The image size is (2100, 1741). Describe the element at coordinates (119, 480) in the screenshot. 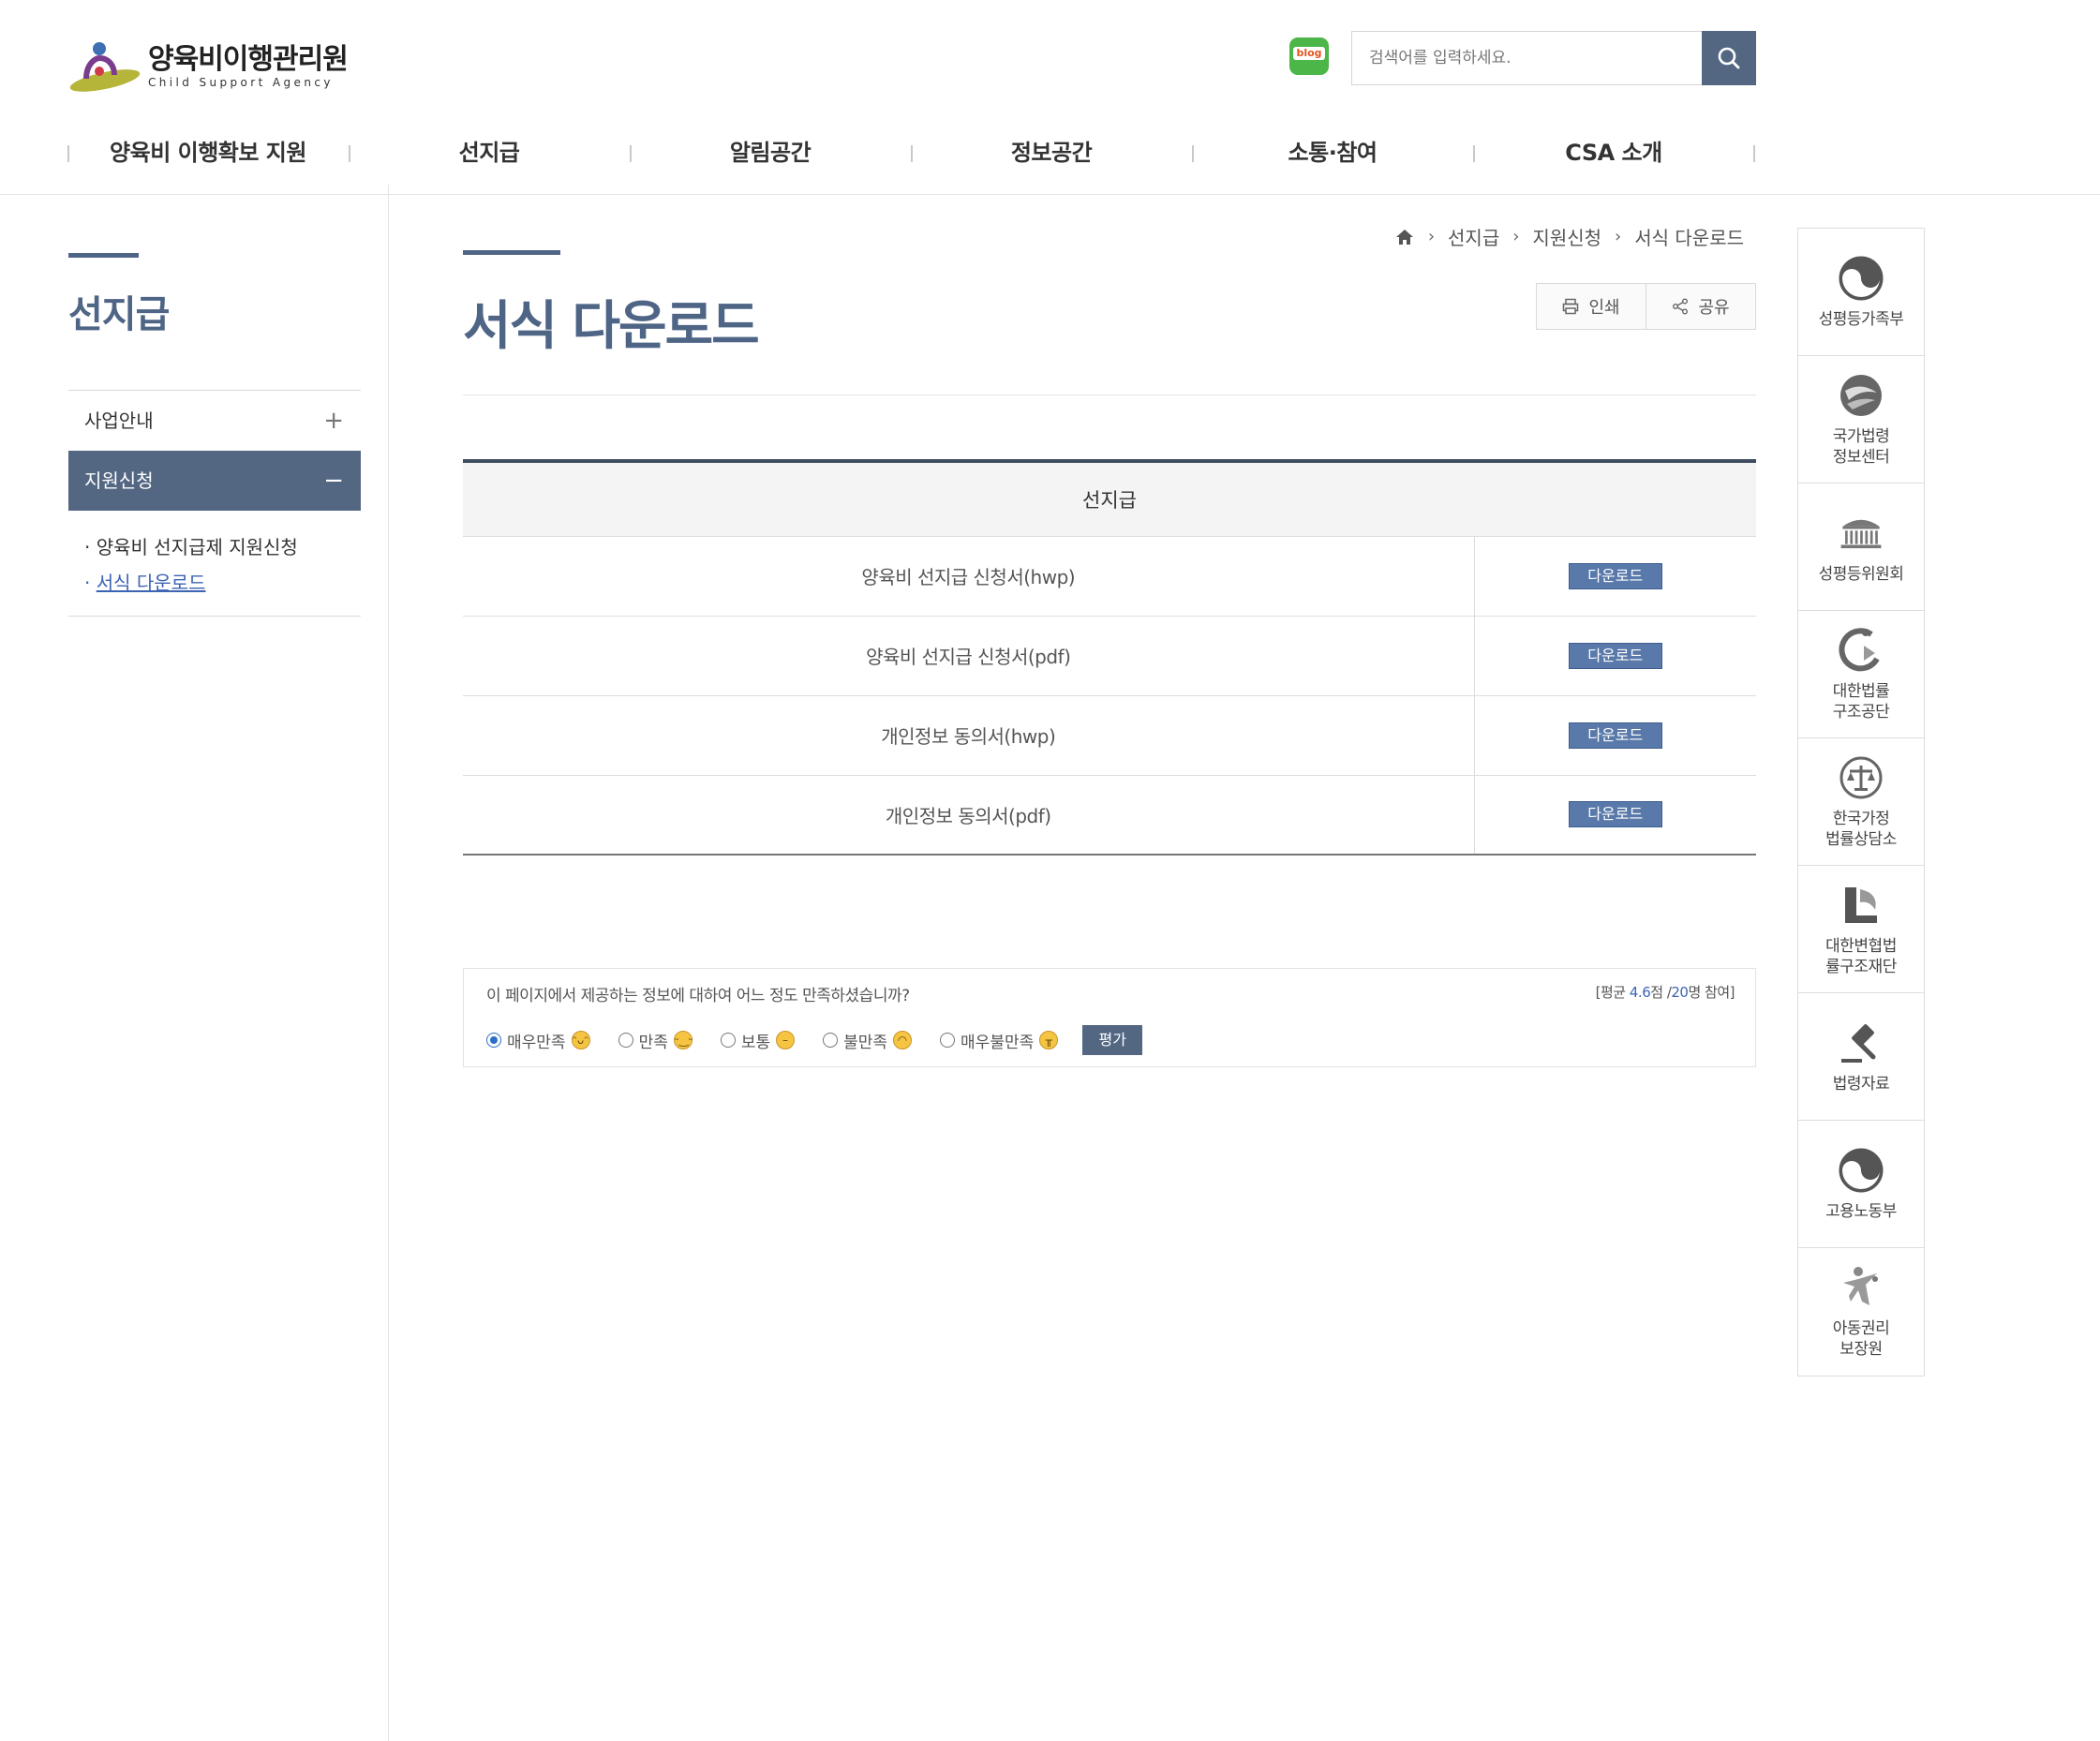

I see `sidebar-item-label: 지원신청` at that location.